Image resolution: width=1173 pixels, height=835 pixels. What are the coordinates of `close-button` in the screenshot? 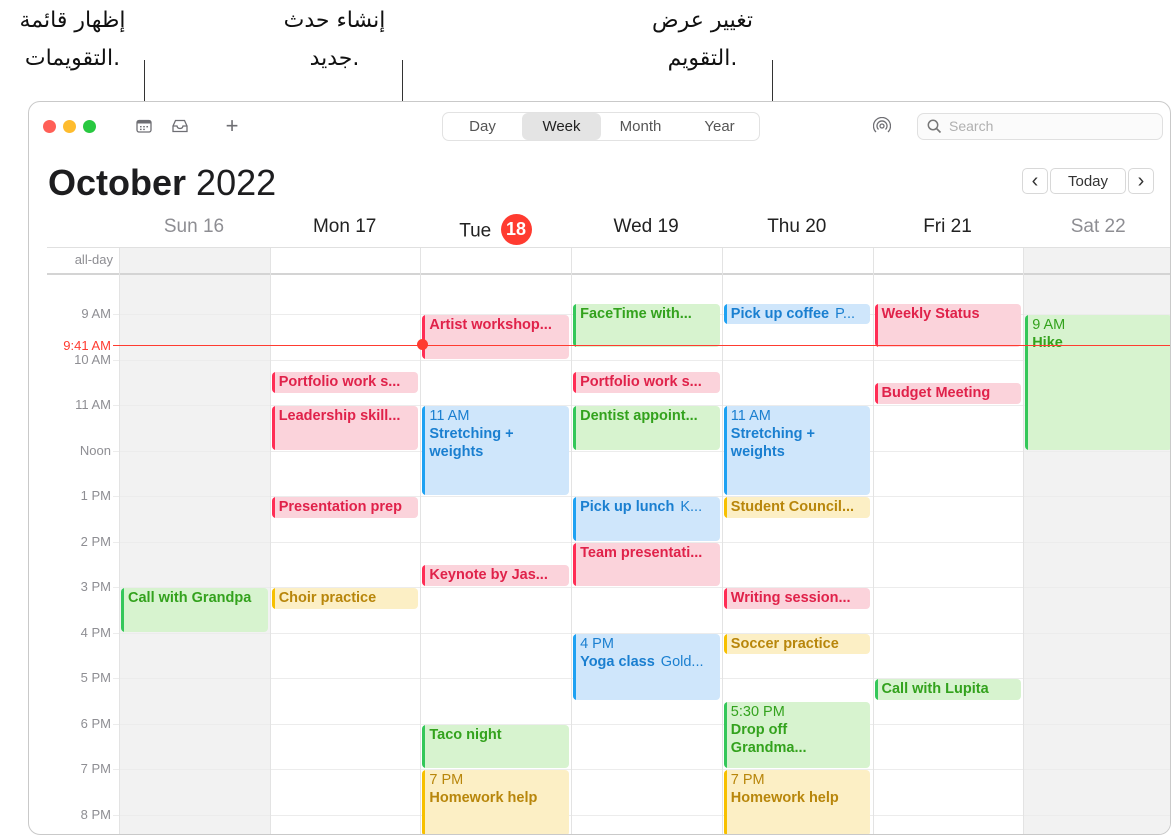 It's located at (49, 126).